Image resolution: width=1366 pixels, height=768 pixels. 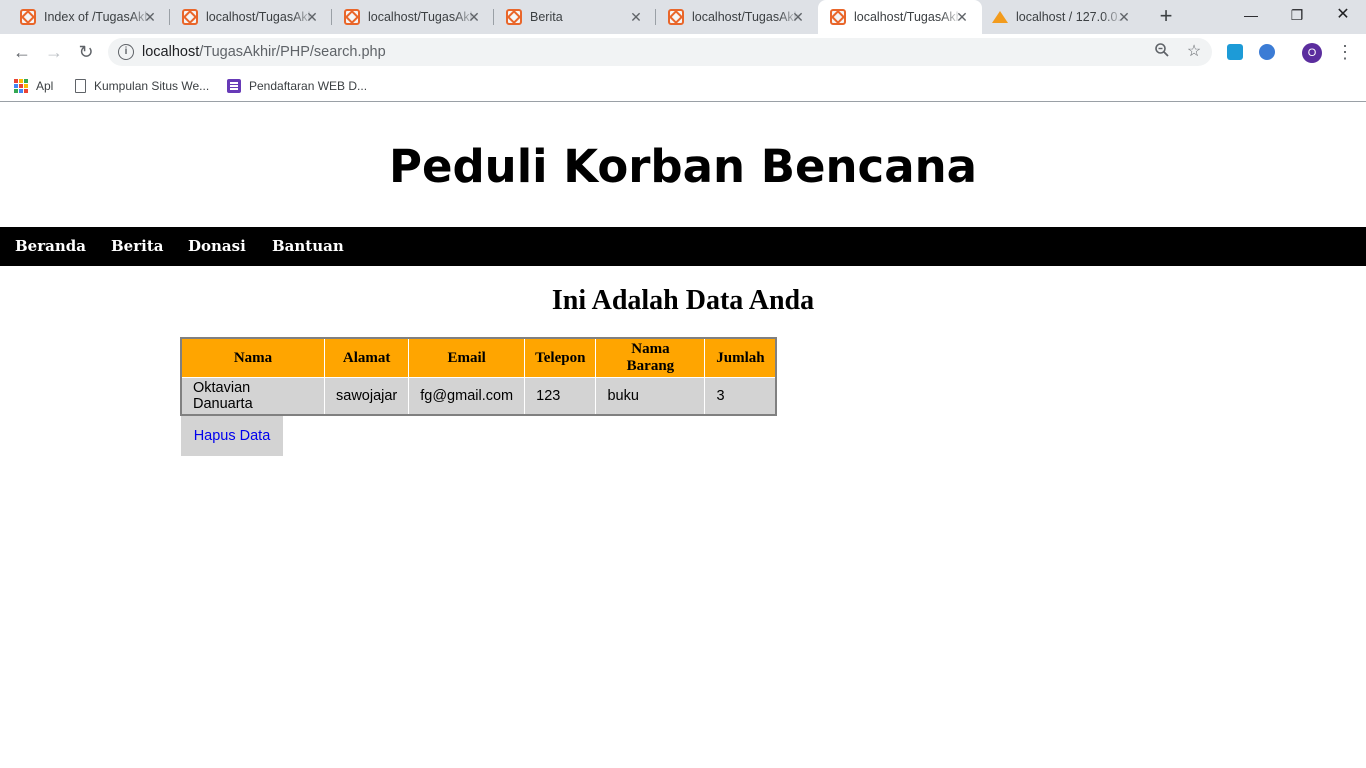 What do you see at coordinates (253, 395) in the screenshot?
I see `cell-nama: Oktavian Danuarta` at bounding box center [253, 395].